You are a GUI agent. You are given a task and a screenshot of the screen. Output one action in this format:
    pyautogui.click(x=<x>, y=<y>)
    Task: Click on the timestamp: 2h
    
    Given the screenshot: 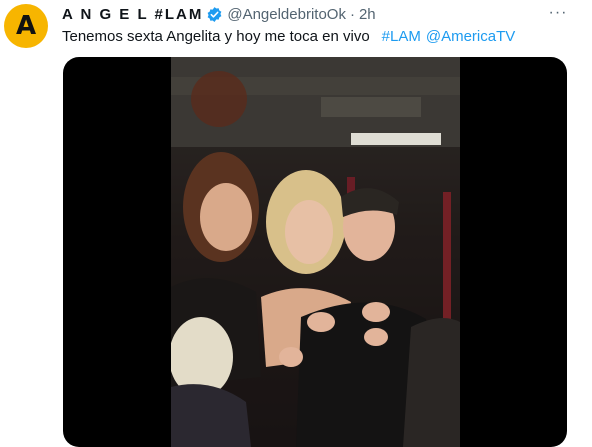 What is the action you would take?
    pyautogui.click(x=367, y=14)
    